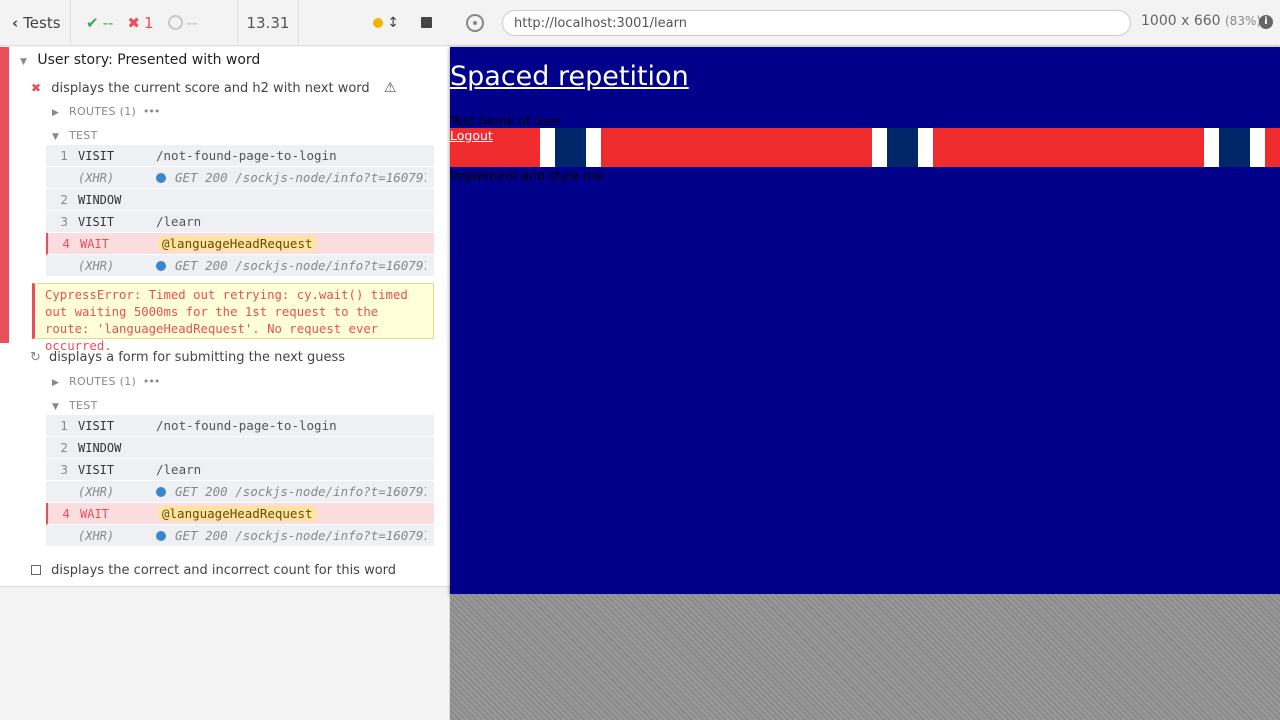 The height and width of the screenshot is (720, 1280). I want to click on viewport-scale: (83%), so click(1243, 21).